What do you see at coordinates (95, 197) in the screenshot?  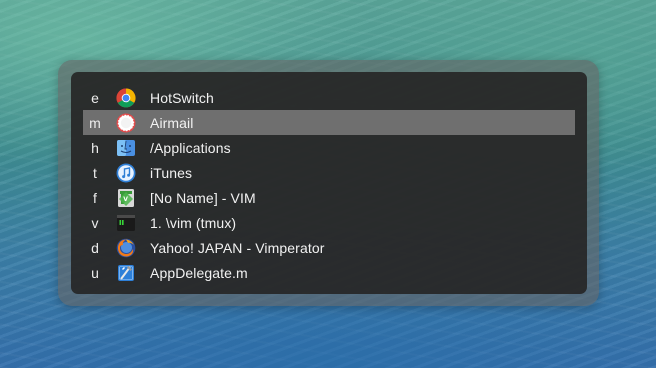 I see `shortcut-key: f` at bounding box center [95, 197].